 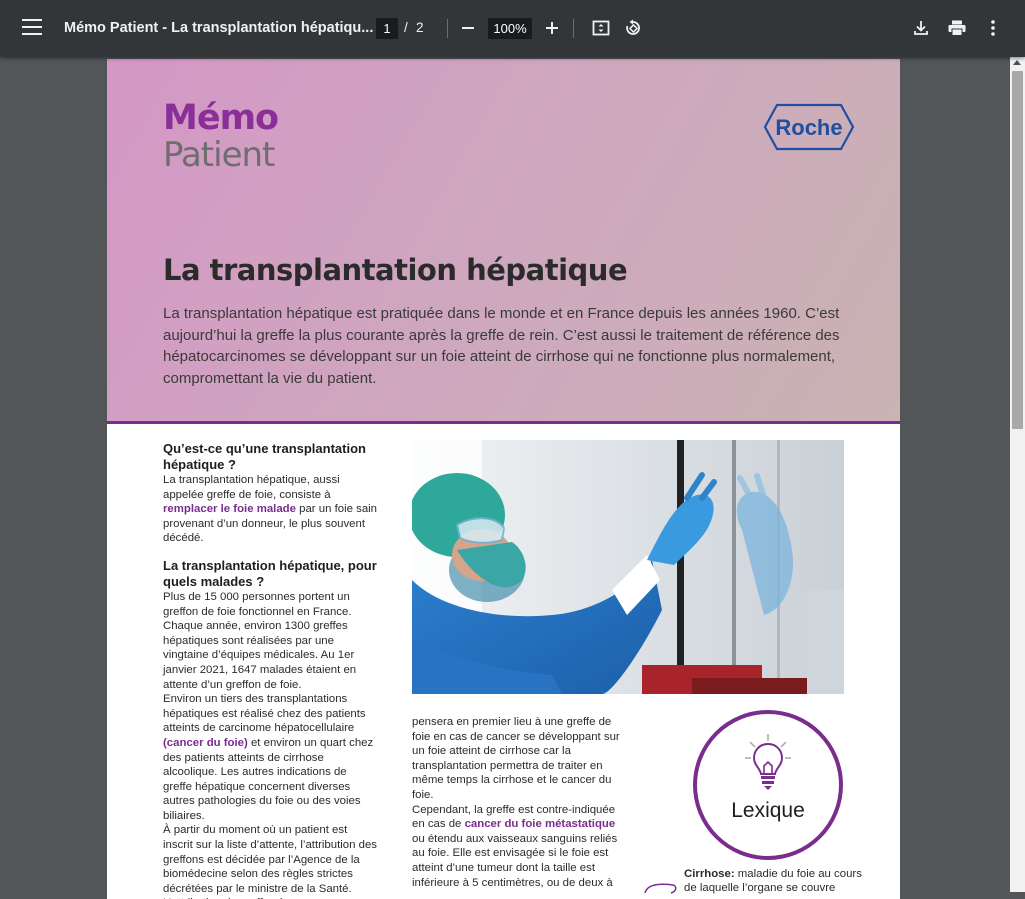 I want to click on glossary-term: Cirrhose:, so click(x=709, y=874).